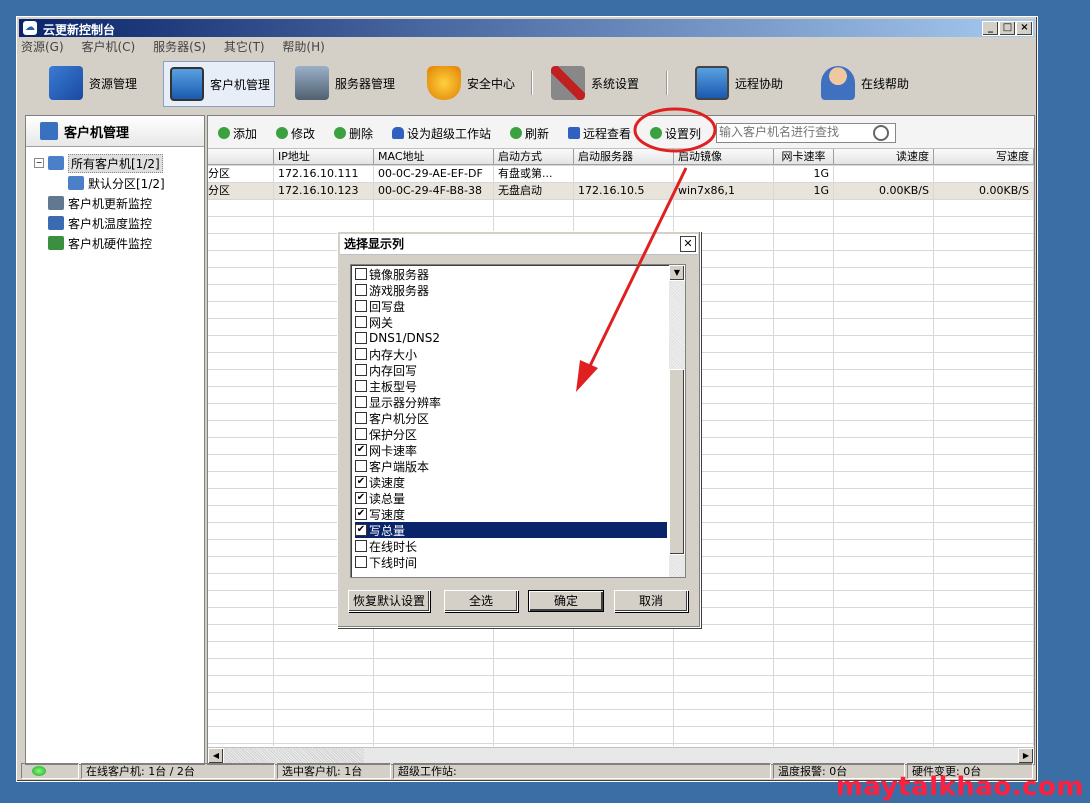 The width and height of the screenshot is (1090, 803). Describe the element at coordinates (688, 244) in the screenshot. I see `dialog-close-icon: ✕` at that location.